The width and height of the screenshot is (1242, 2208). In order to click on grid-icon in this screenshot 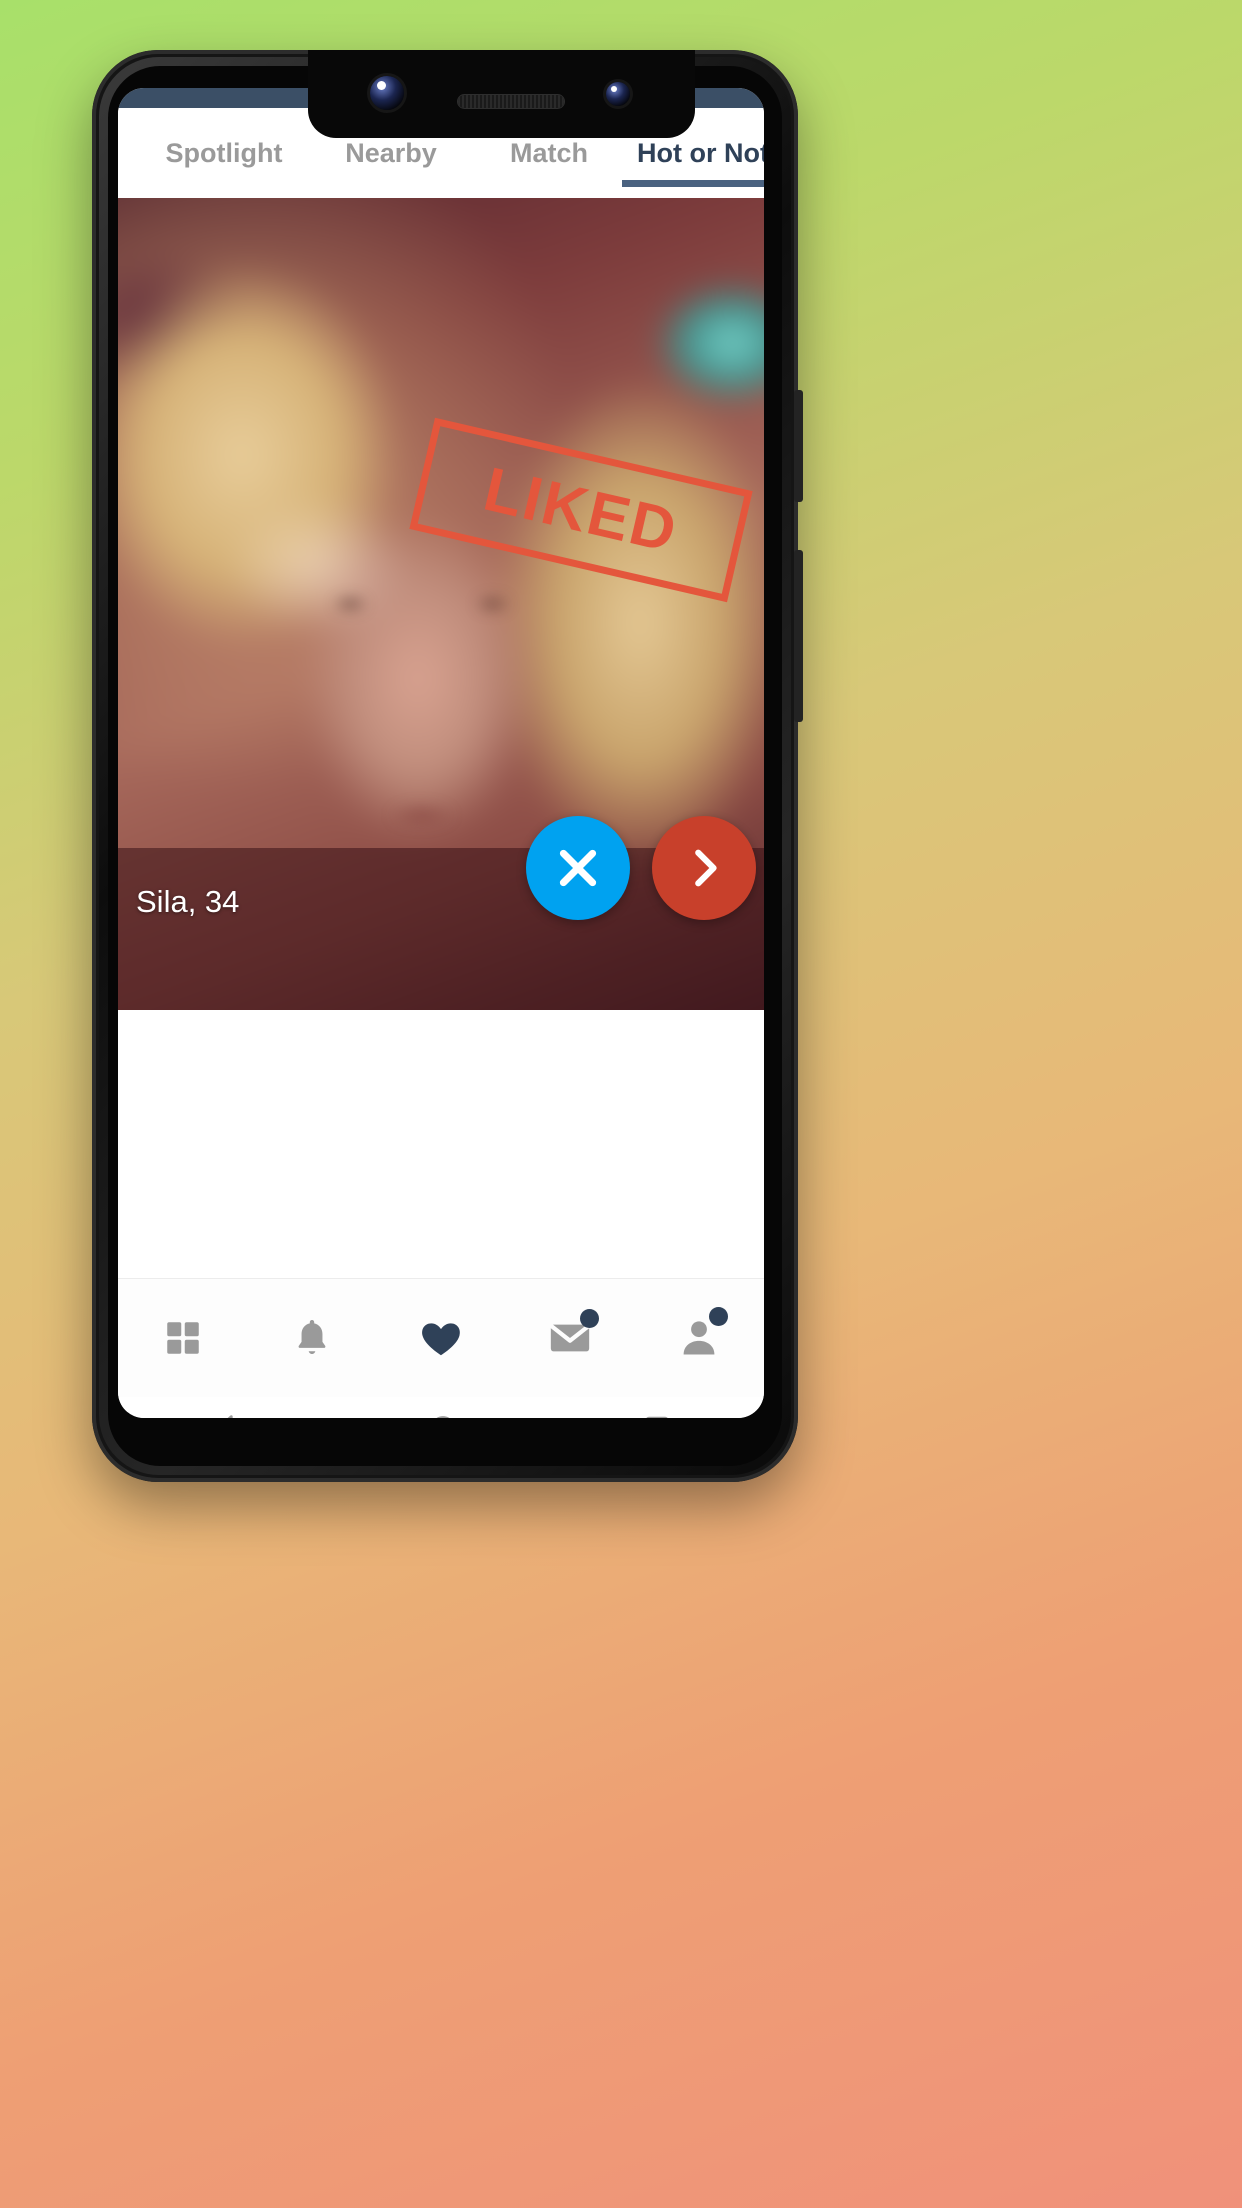, I will do `click(182, 1338)`.